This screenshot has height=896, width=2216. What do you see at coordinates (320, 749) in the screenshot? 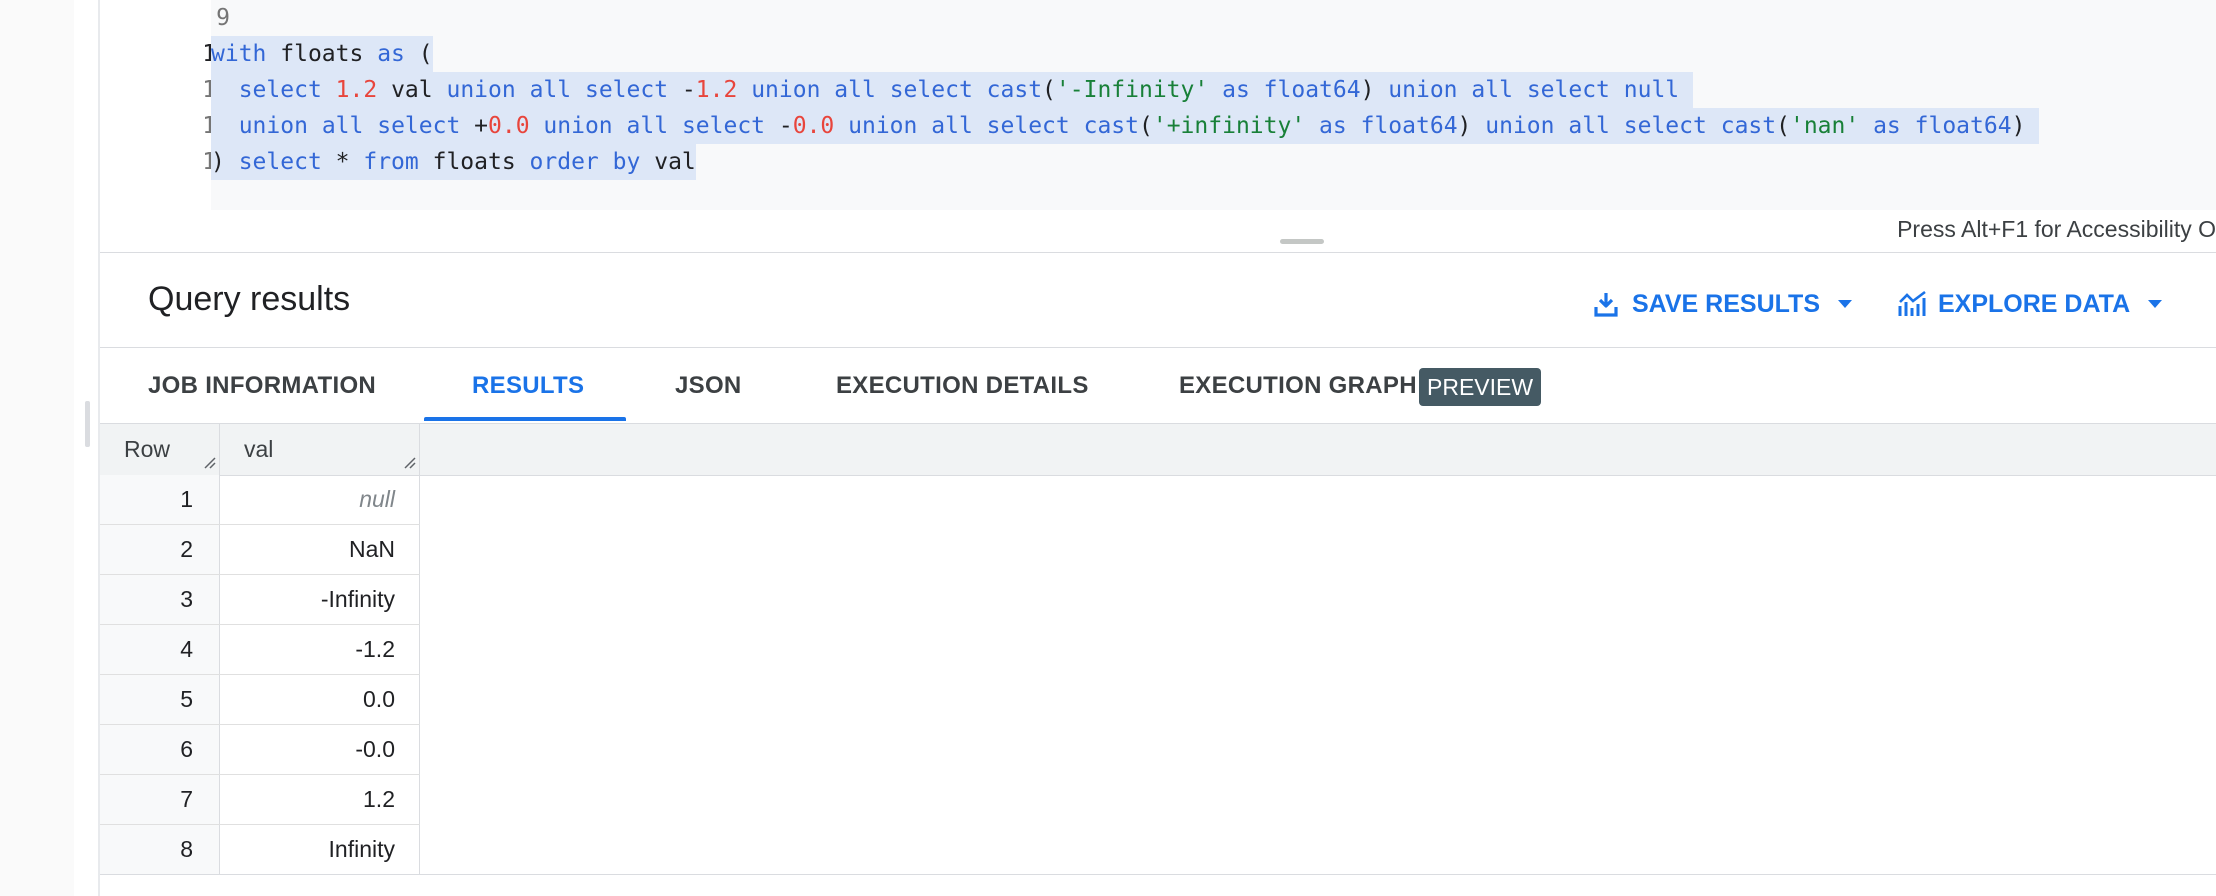
I see `value-cell: -0.0` at bounding box center [320, 749].